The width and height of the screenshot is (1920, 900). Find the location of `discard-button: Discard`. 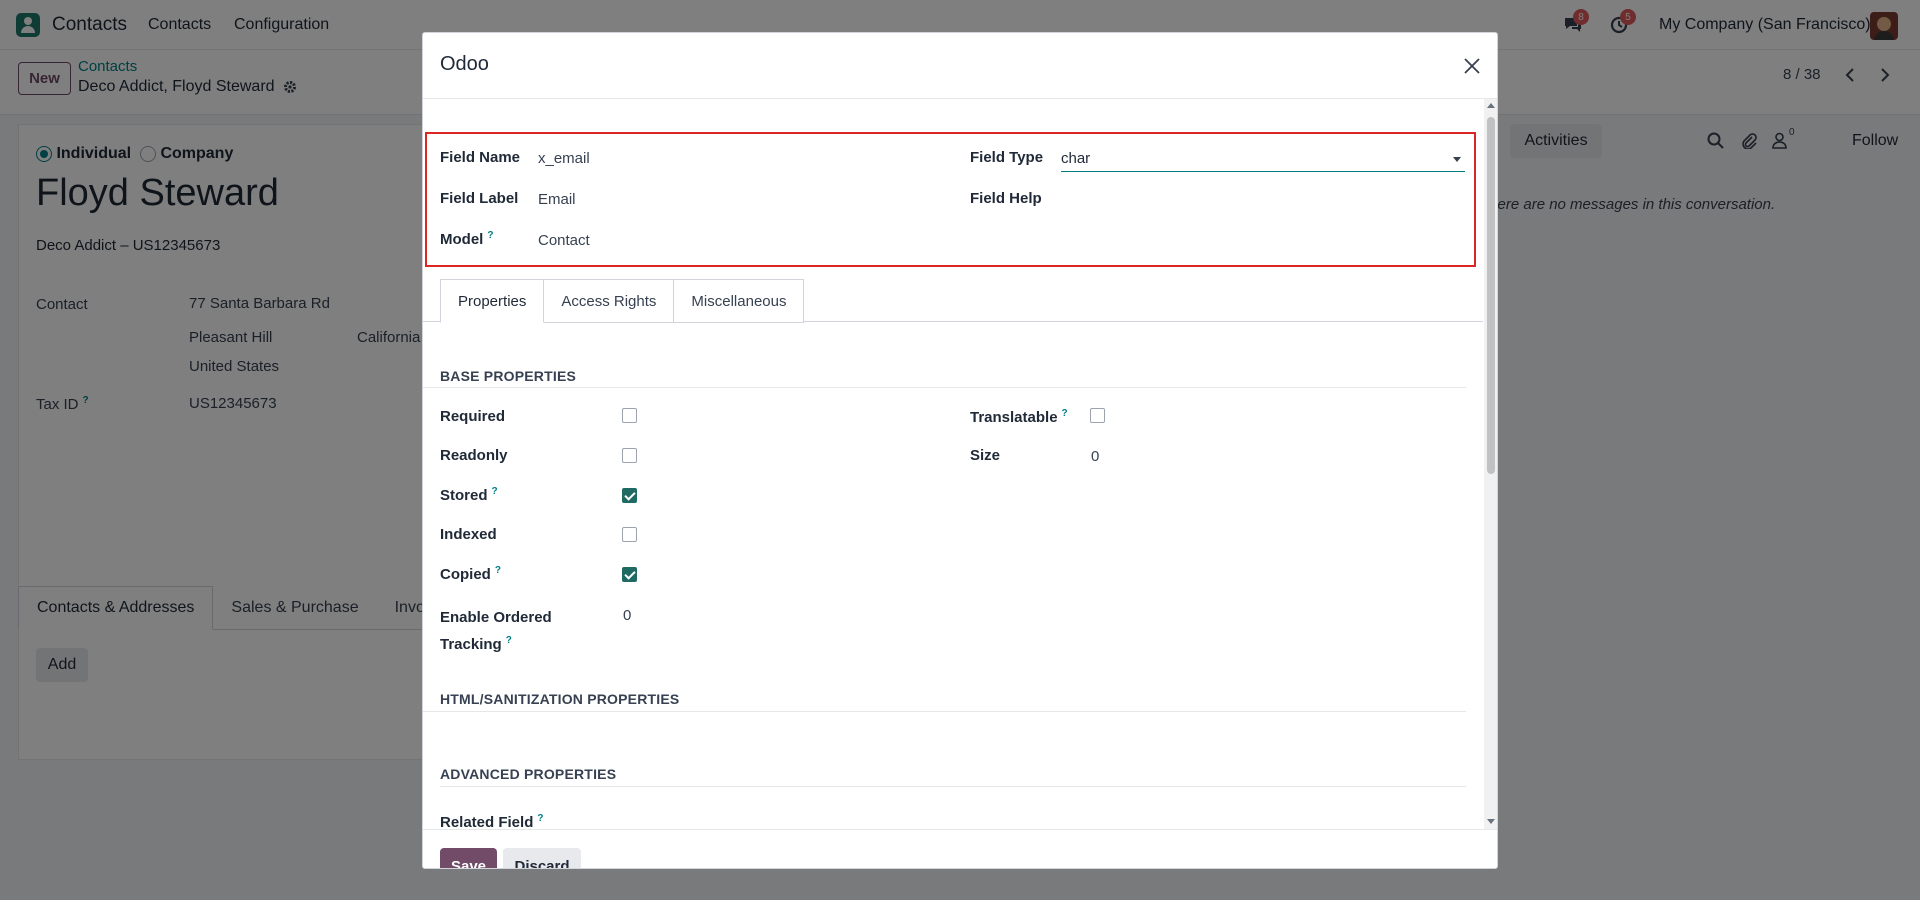

discard-button: Discard is located at coordinates (542, 858).